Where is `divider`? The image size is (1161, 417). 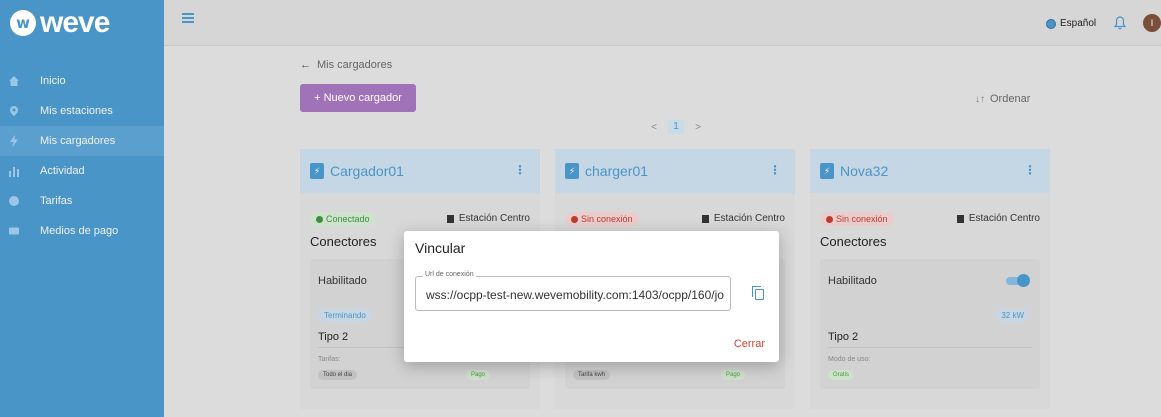
divider is located at coordinates (930, 347).